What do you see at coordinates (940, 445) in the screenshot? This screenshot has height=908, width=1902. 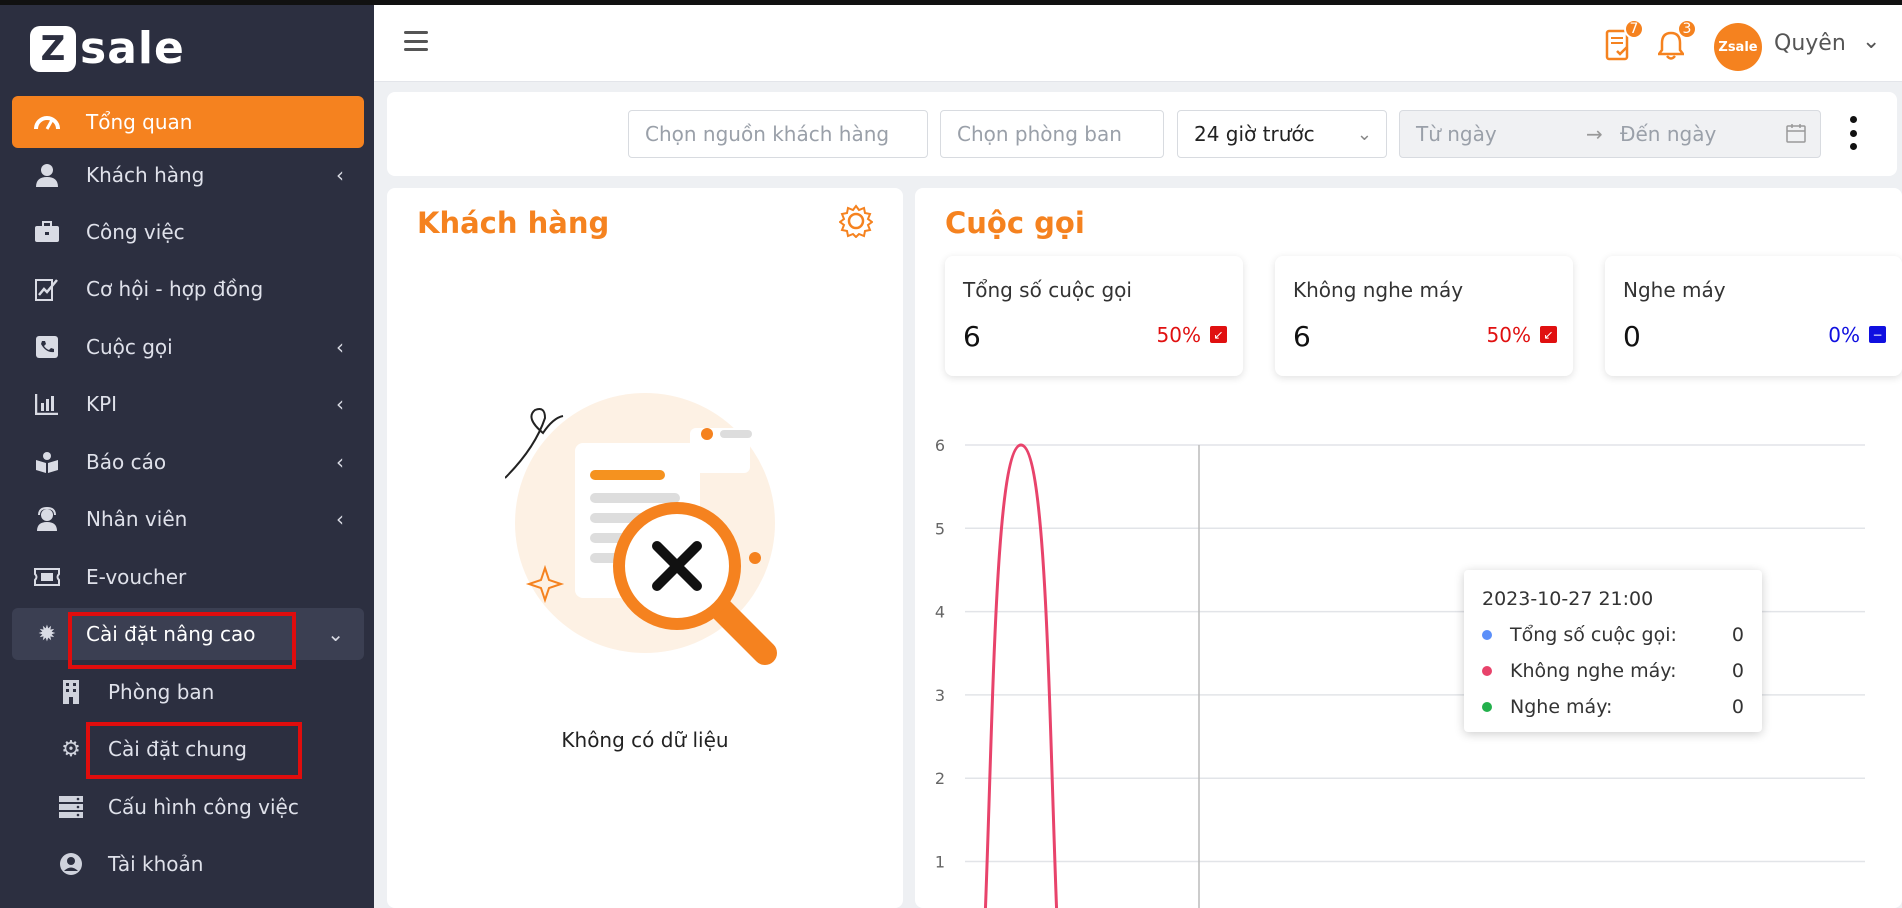 I see `y-tick-label: 6` at bounding box center [940, 445].